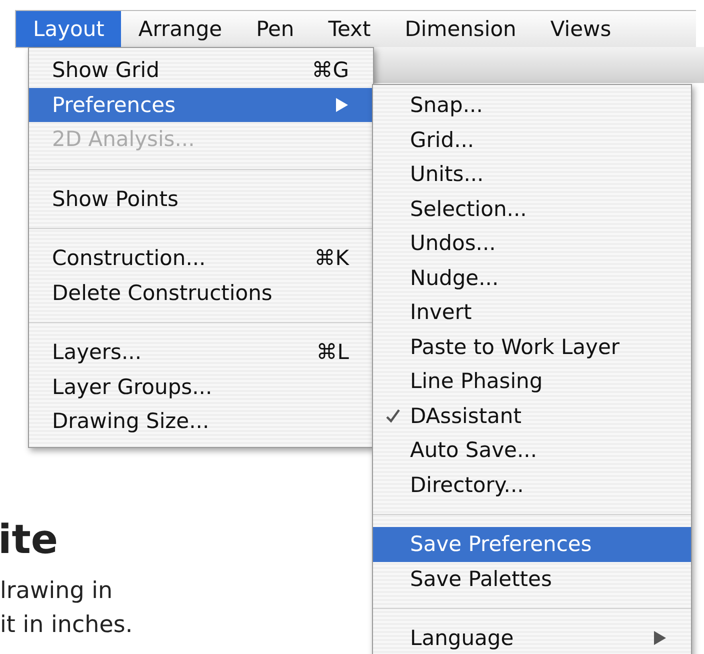 The image size is (704, 654). I want to click on menu-item: Show Points, so click(201, 199).